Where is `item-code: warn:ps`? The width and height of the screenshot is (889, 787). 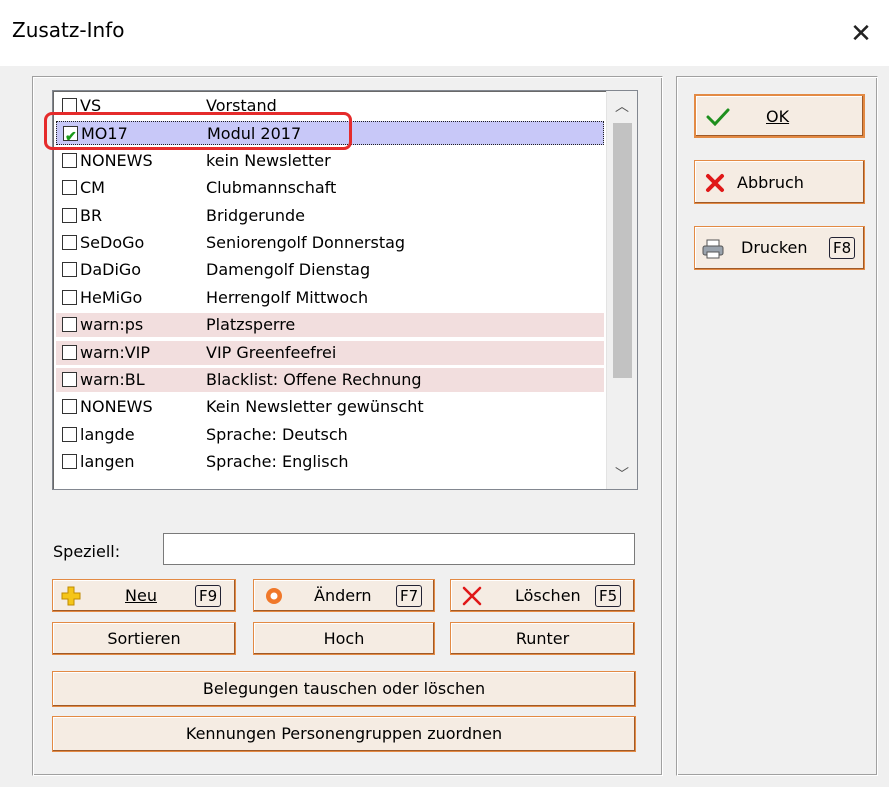
item-code: warn:ps is located at coordinates (112, 325).